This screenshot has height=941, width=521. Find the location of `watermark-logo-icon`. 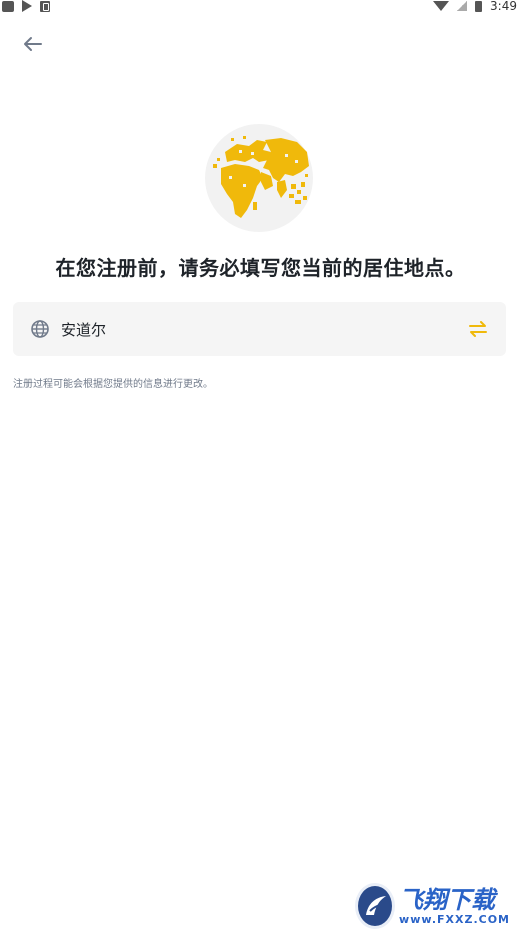

watermark-logo-icon is located at coordinates (375, 906).